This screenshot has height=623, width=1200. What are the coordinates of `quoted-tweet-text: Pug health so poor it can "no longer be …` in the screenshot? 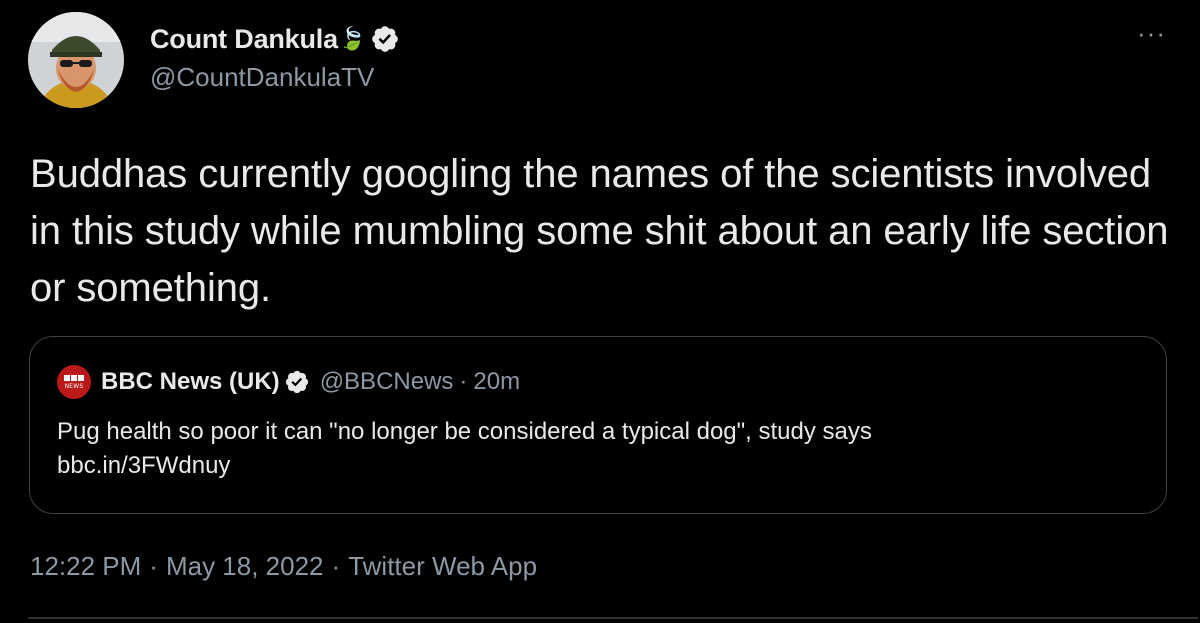 It's located at (602, 449).